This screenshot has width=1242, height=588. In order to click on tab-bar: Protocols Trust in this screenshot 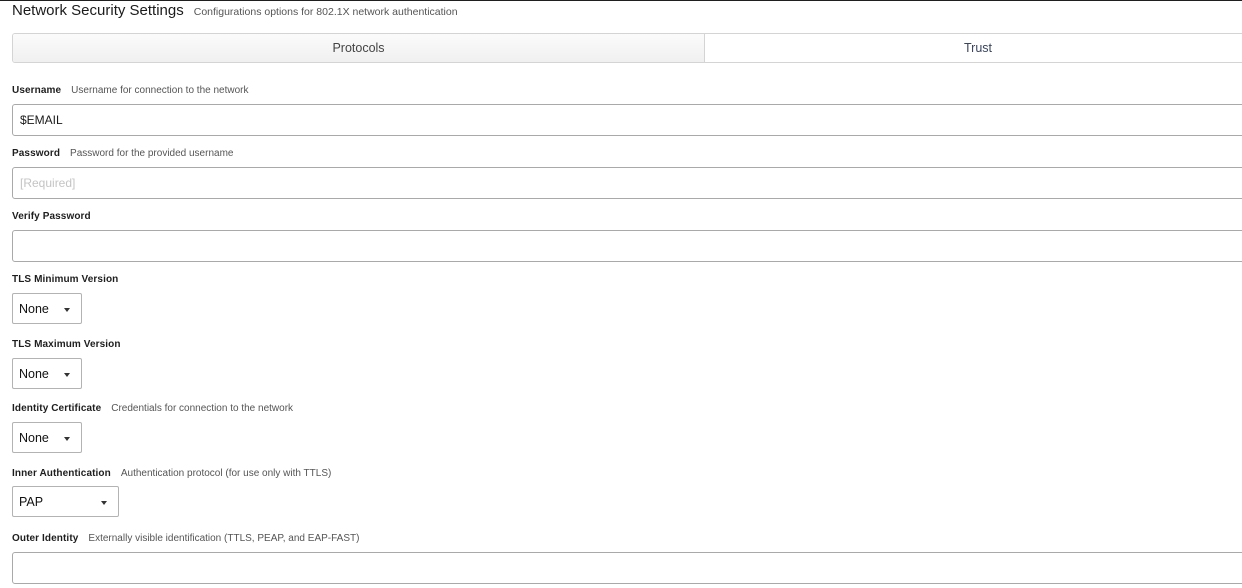, I will do `click(627, 48)`.